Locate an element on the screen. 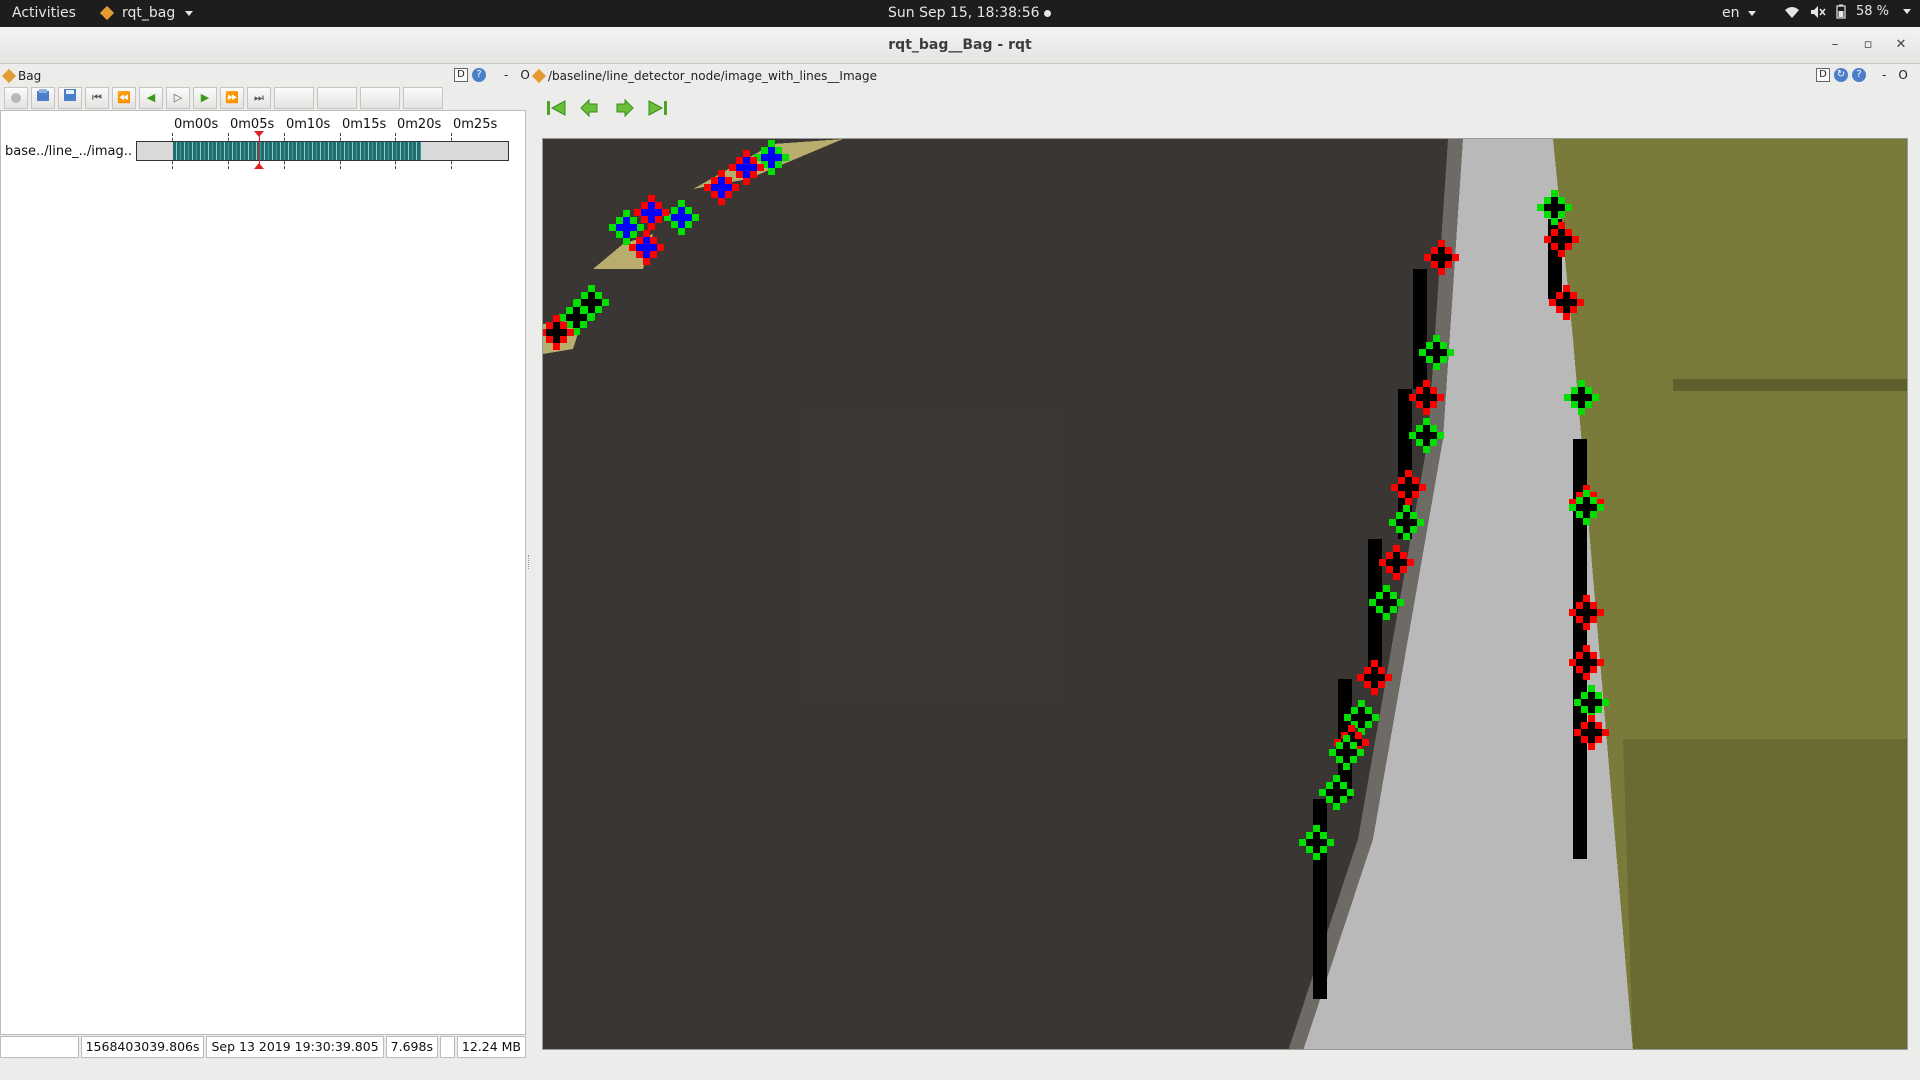 The width and height of the screenshot is (1920, 1080). wifi-icon is located at coordinates (1792, 12).